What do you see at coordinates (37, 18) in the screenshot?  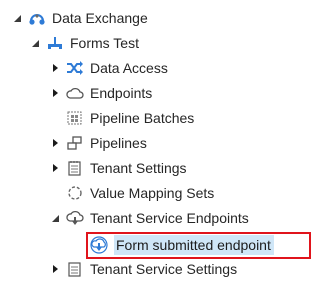 I see `data-exchange-icon` at bounding box center [37, 18].